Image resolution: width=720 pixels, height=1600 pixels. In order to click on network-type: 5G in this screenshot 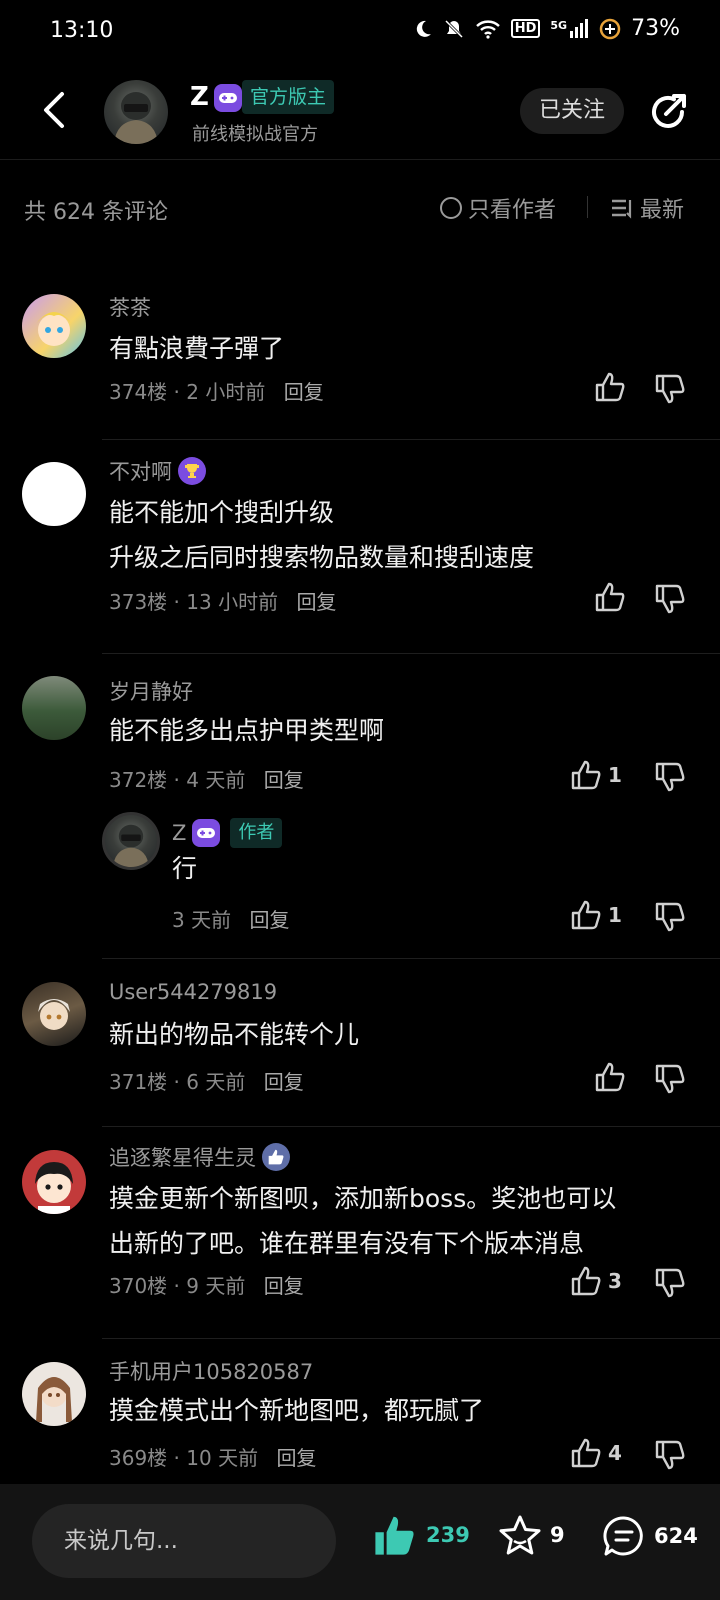, I will do `click(559, 25)`.